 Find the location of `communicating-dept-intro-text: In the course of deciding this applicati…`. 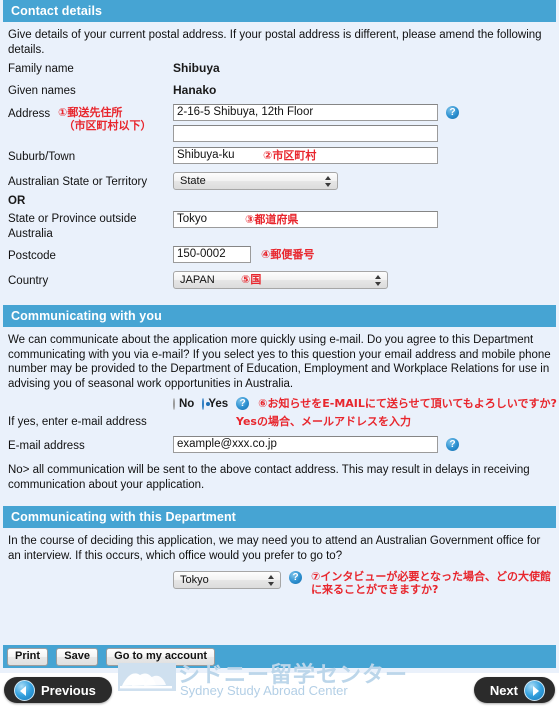

communicating-dept-intro-text: In the course of deciding this applicati… is located at coordinates (274, 548).